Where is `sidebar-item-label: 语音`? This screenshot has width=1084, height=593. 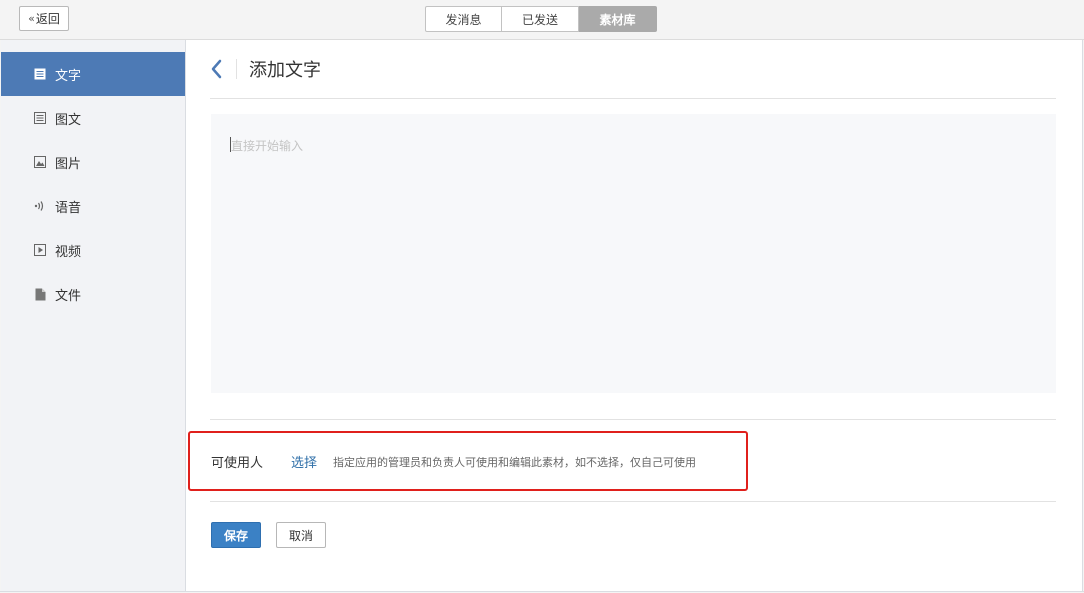 sidebar-item-label: 语音 is located at coordinates (68, 208).